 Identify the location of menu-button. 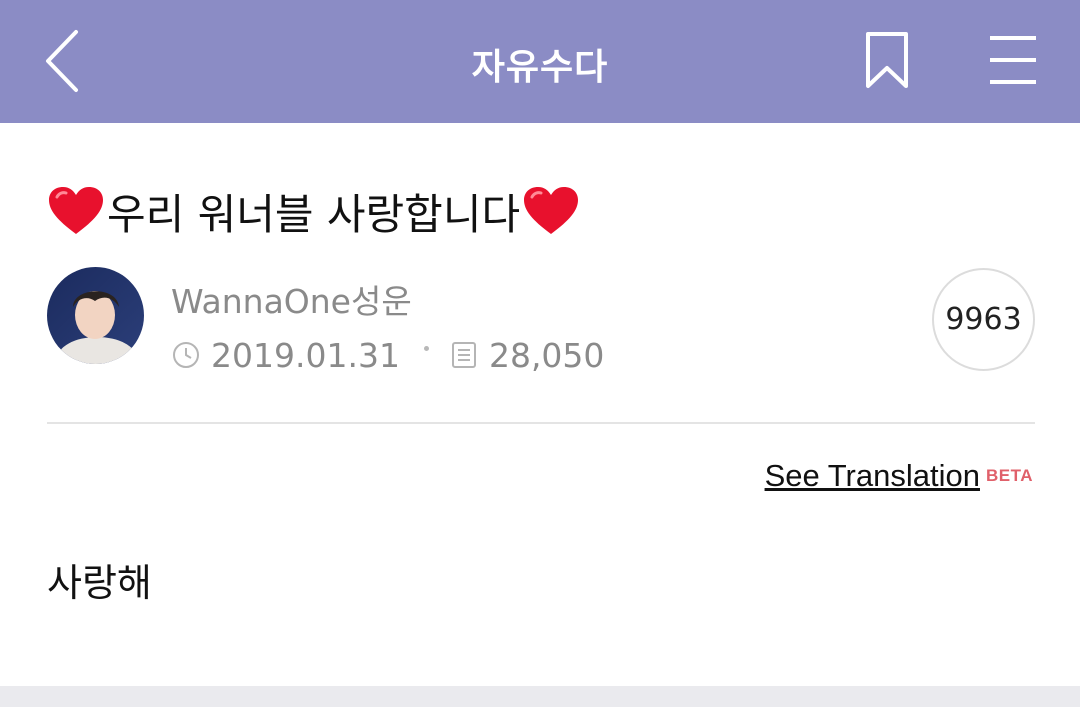
(1014, 61).